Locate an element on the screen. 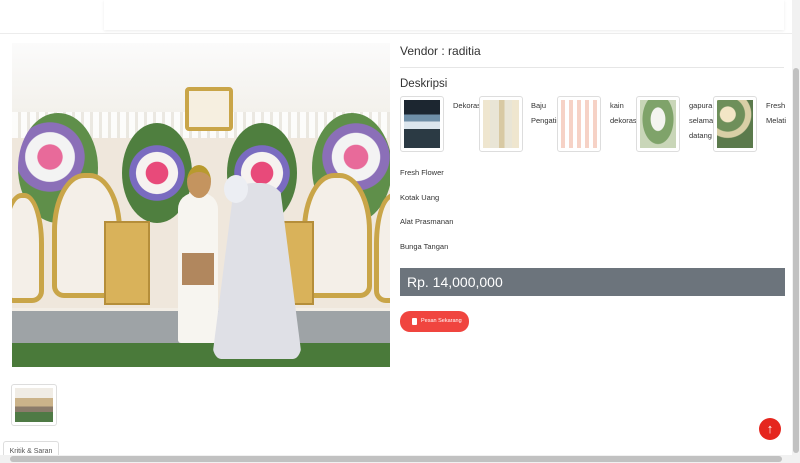 This screenshot has width=800, height=463. gapura-photo is located at coordinates (658, 124).